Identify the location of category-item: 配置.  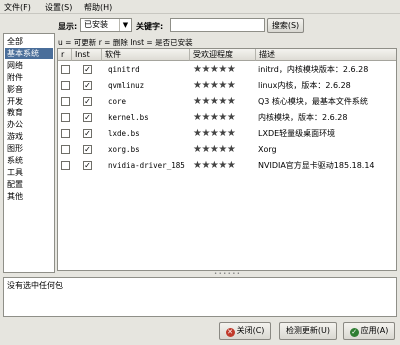
(29, 184).